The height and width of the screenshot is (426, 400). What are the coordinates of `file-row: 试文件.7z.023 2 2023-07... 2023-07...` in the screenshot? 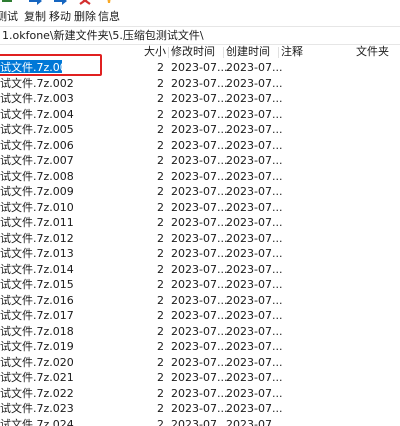 It's located at (200, 409).